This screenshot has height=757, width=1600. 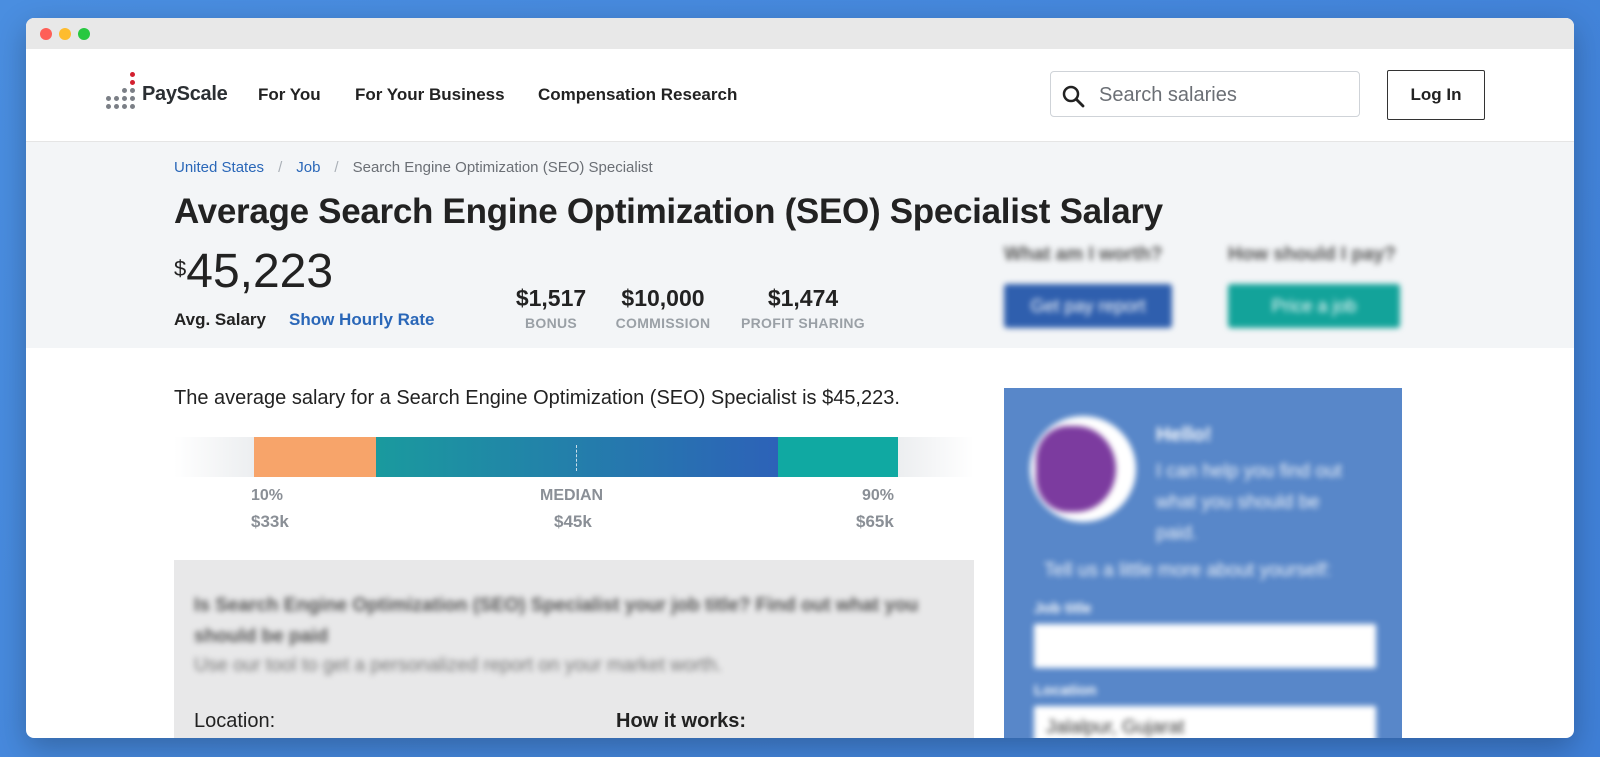 What do you see at coordinates (214, 457) in the screenshot?
I see `bar-fade-left` at bounding box center [214, 457].